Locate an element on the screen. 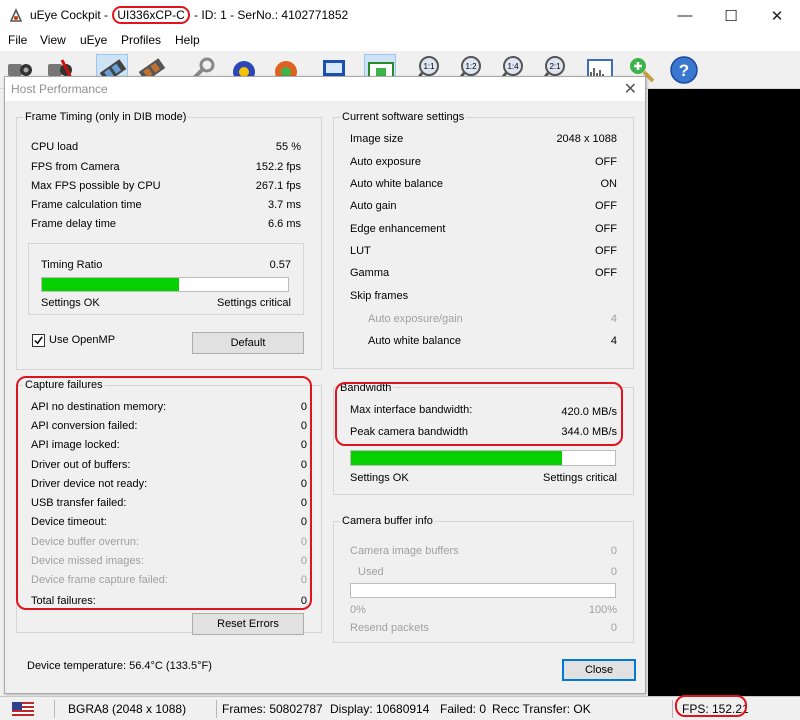 This screenshot has width=800, height=720. frame-delay-time-value: 6.6 ms is located at coordinates (284, 224).